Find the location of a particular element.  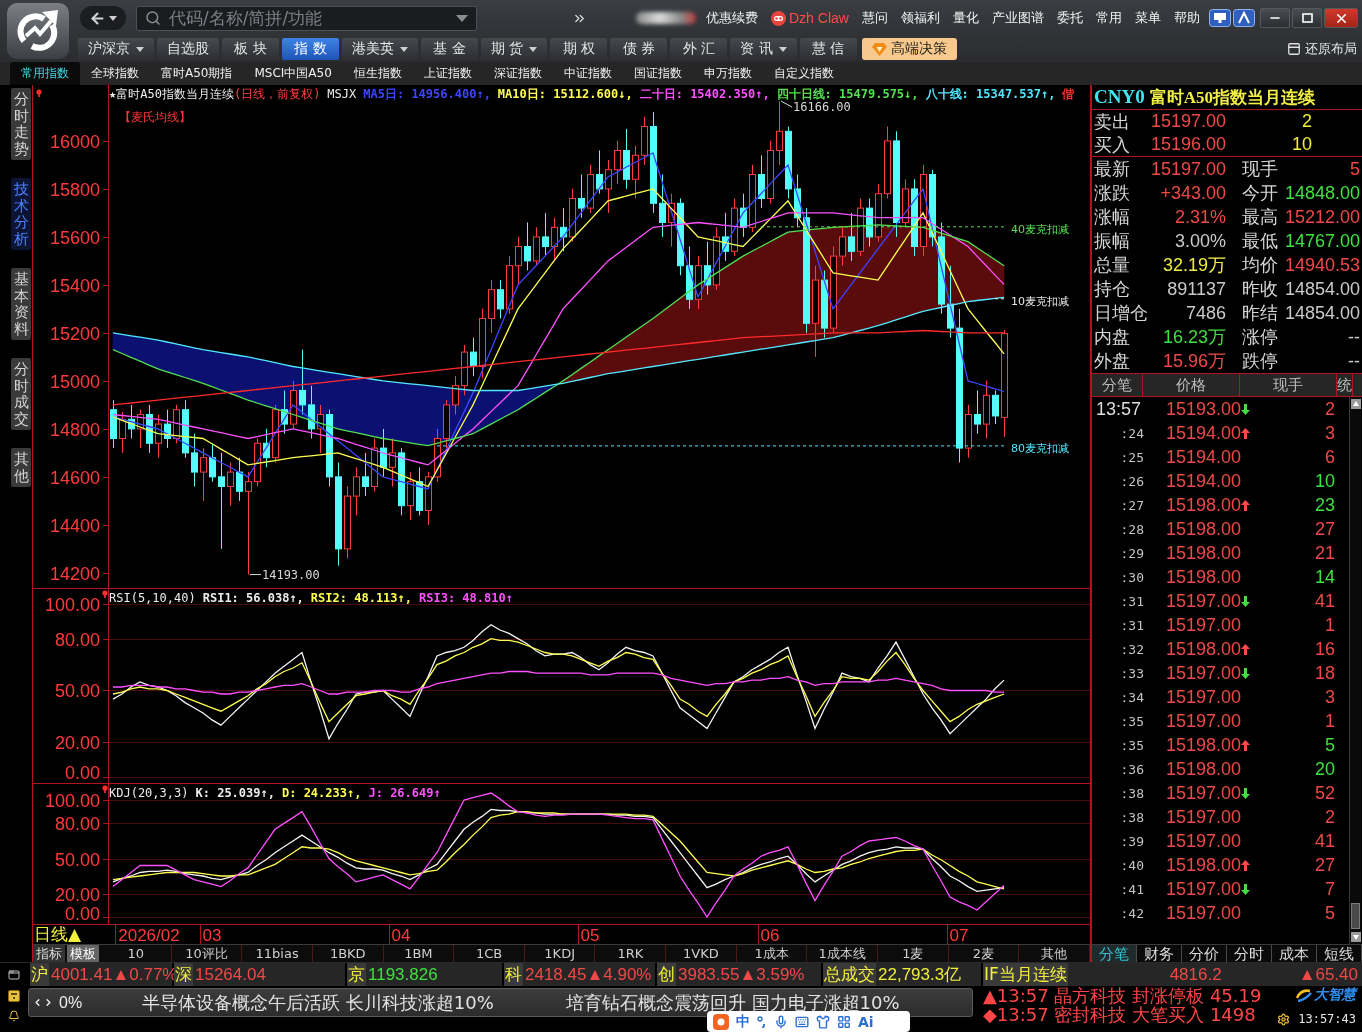

index-value: 2418.45 is located at coordinates (556, 975).